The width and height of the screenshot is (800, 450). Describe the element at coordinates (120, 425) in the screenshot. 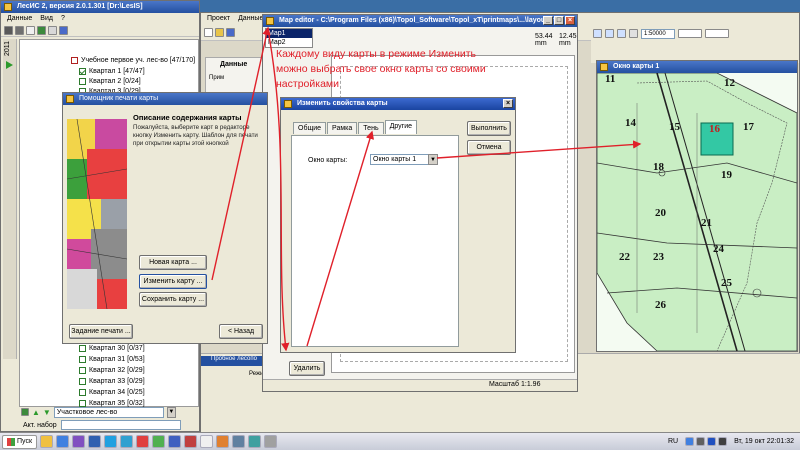

I see `act-input` at that location.